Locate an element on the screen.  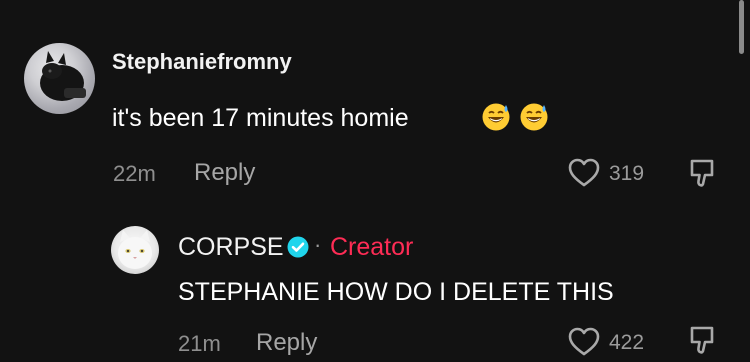
comment-text: STEPHANIE HOW DO I DELETE THIS is located at coordinates (396, 292).